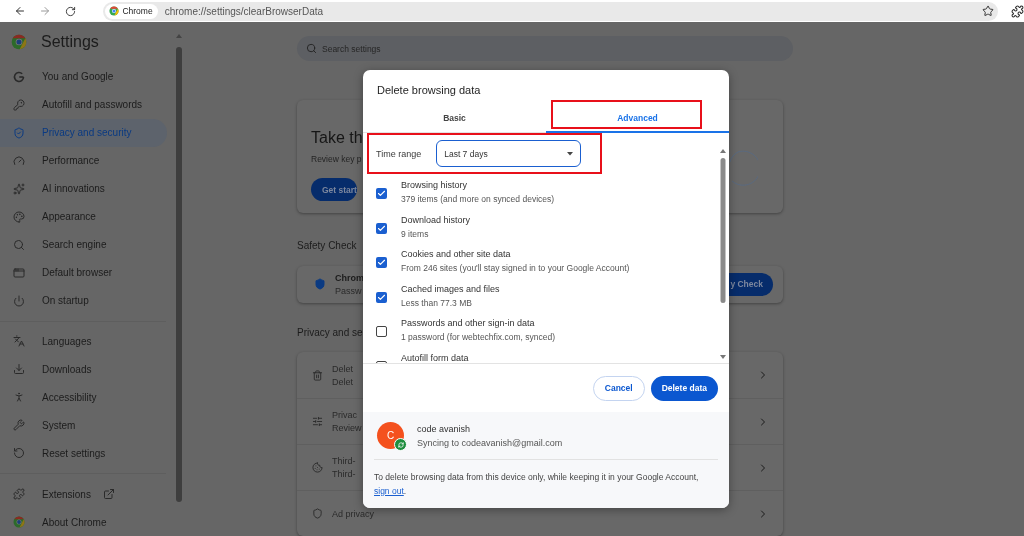  What do you see at coordinates (345, 415) in the screenshot?
I see `row-title: Privac` at bounding box center [345, 415].